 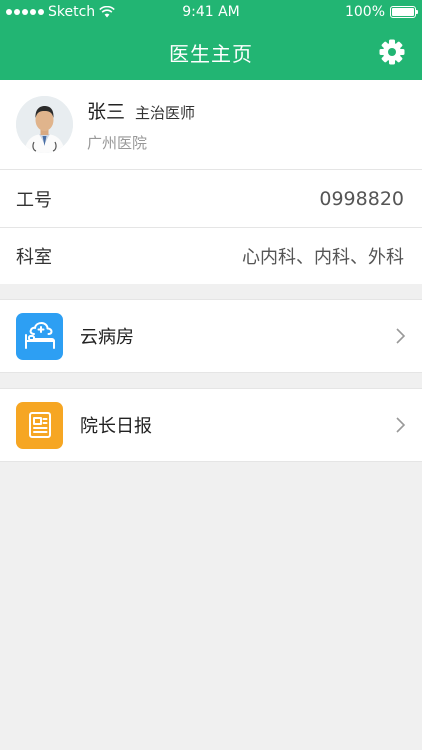 I want to click on doctor-title: 主治医师, so click(x=165, y=112).